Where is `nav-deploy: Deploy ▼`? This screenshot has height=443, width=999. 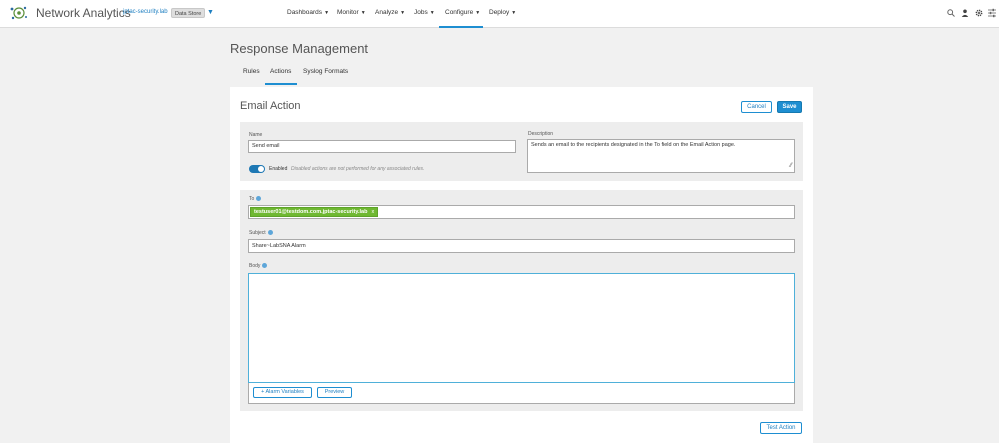 nav-deploy: Deploy ▼ is located at coordinates (502, 12).